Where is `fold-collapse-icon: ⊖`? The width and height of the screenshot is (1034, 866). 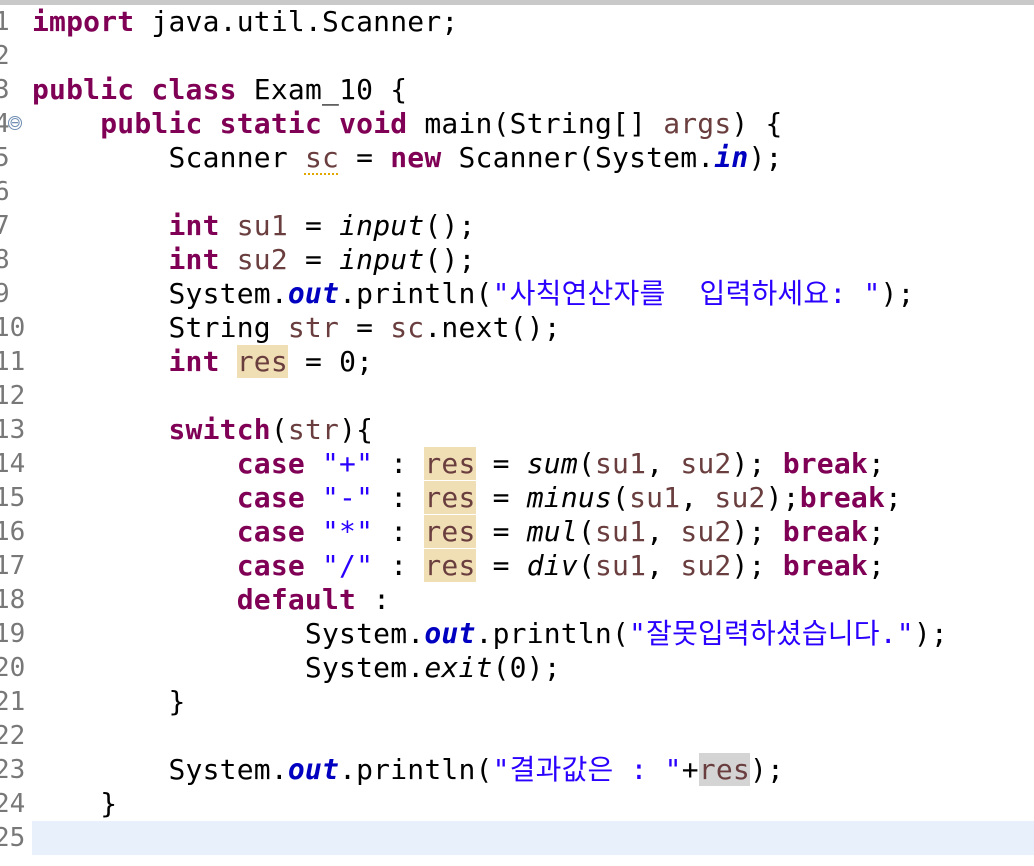 fold-collapse-icon: ⊖ is located at coordinates (15, 123).